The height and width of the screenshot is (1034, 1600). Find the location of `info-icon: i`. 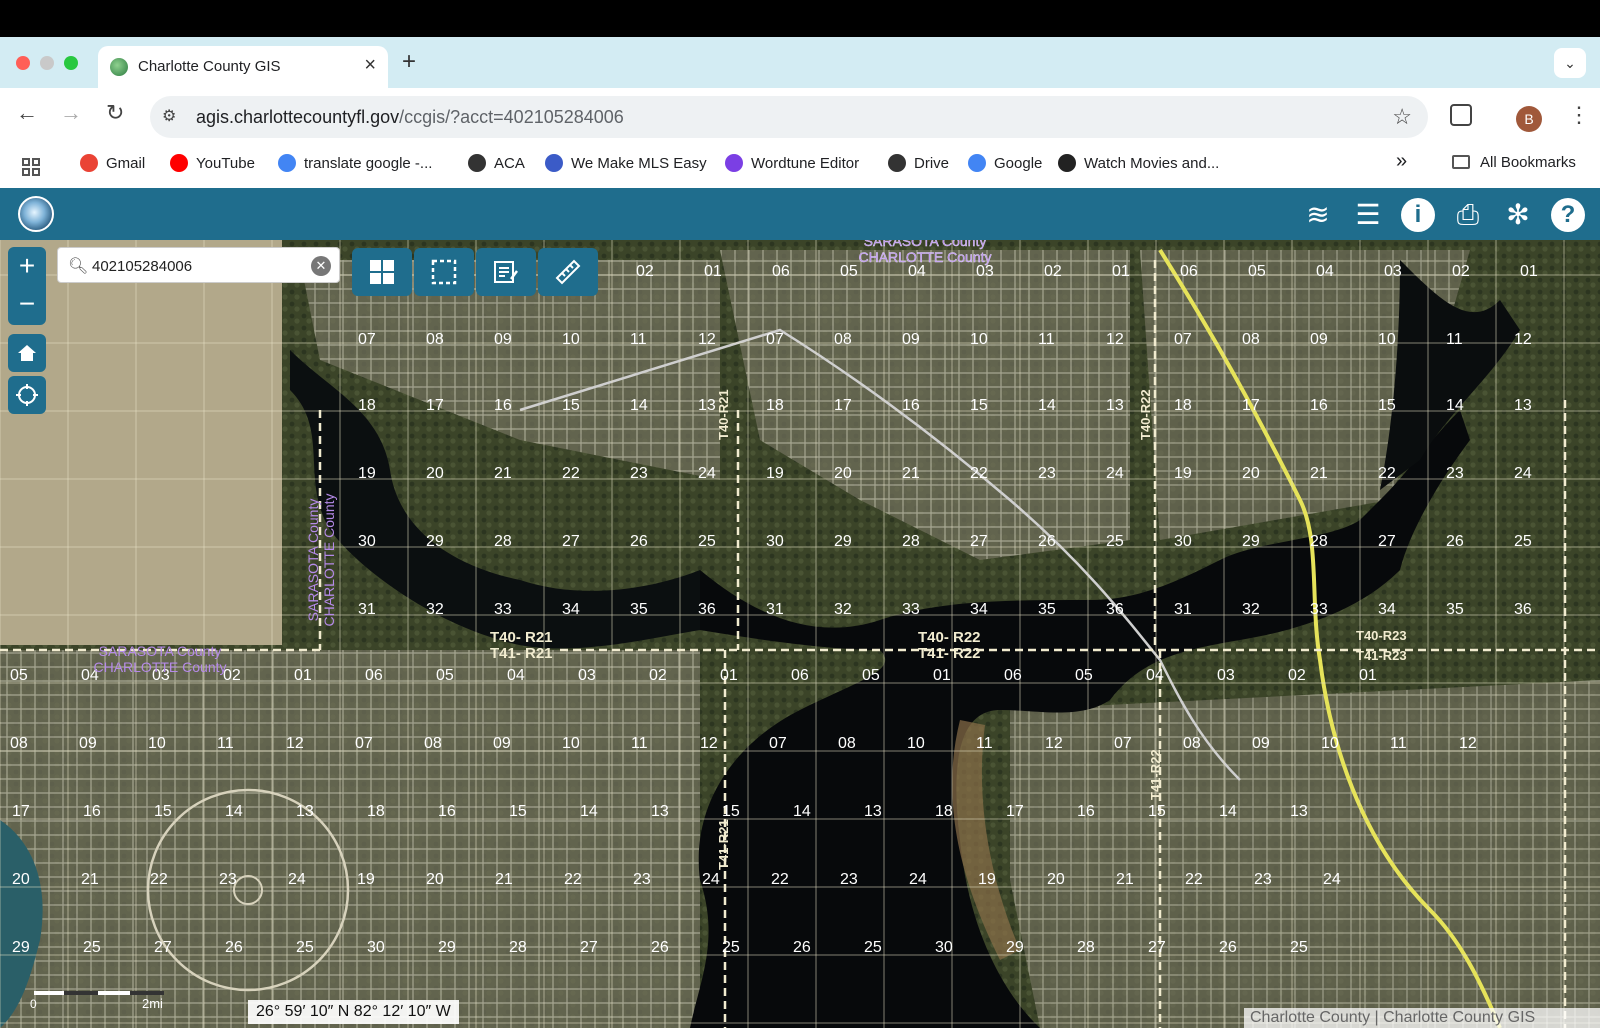

info-icon: i is located at coordinates (1418, 215).